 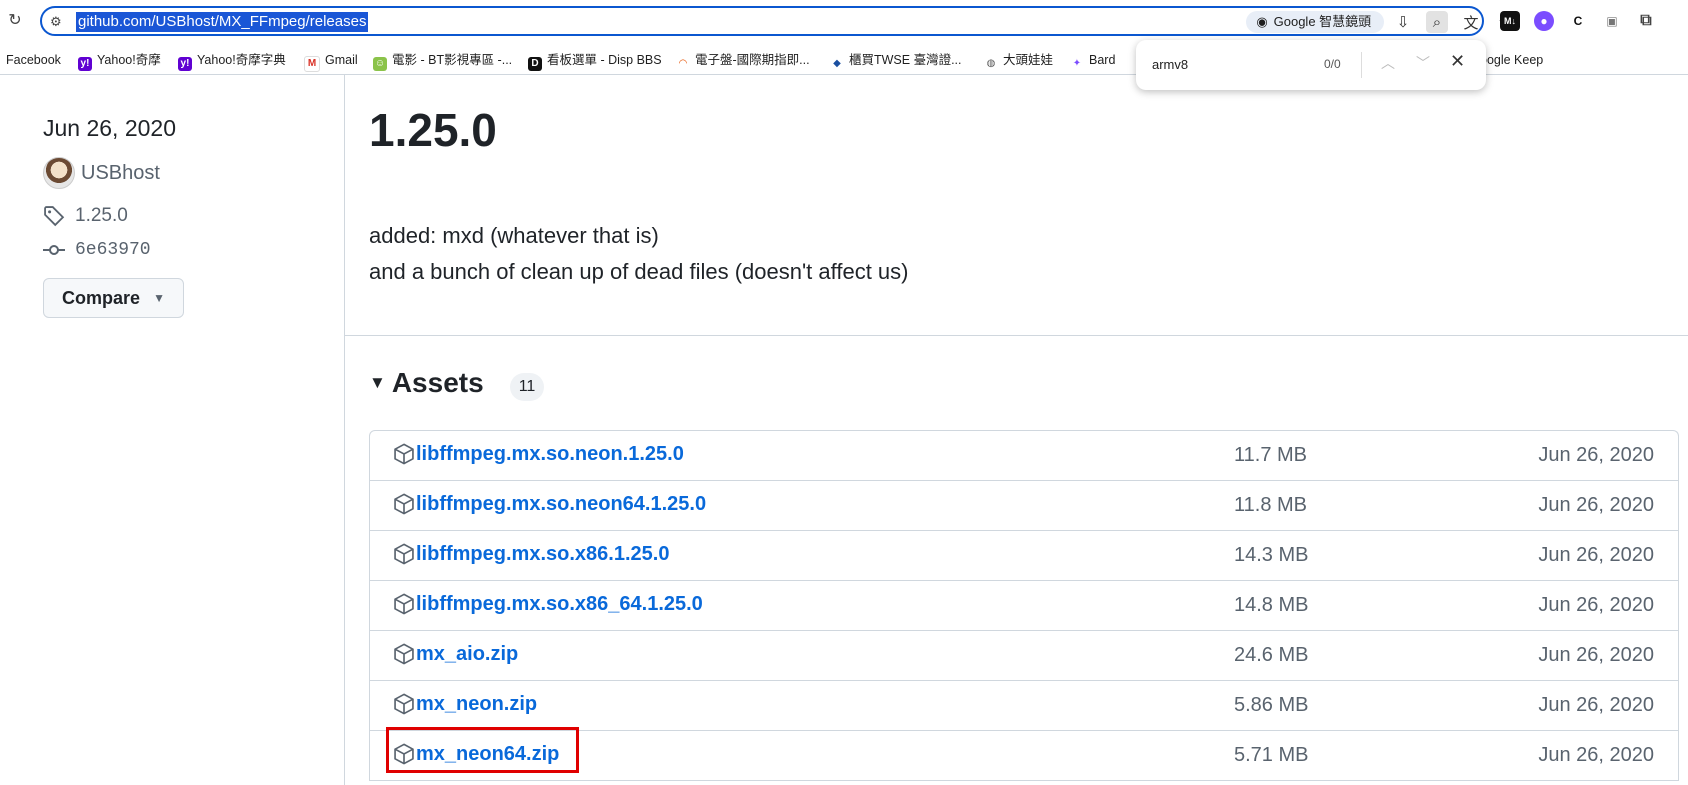 What do you see at coordinates (1024, 706) in the screenshot?
I see `asset-row: mx_neon.zip 5.86 MB Jun 26, 2020` at bounding box center [1024, 706].